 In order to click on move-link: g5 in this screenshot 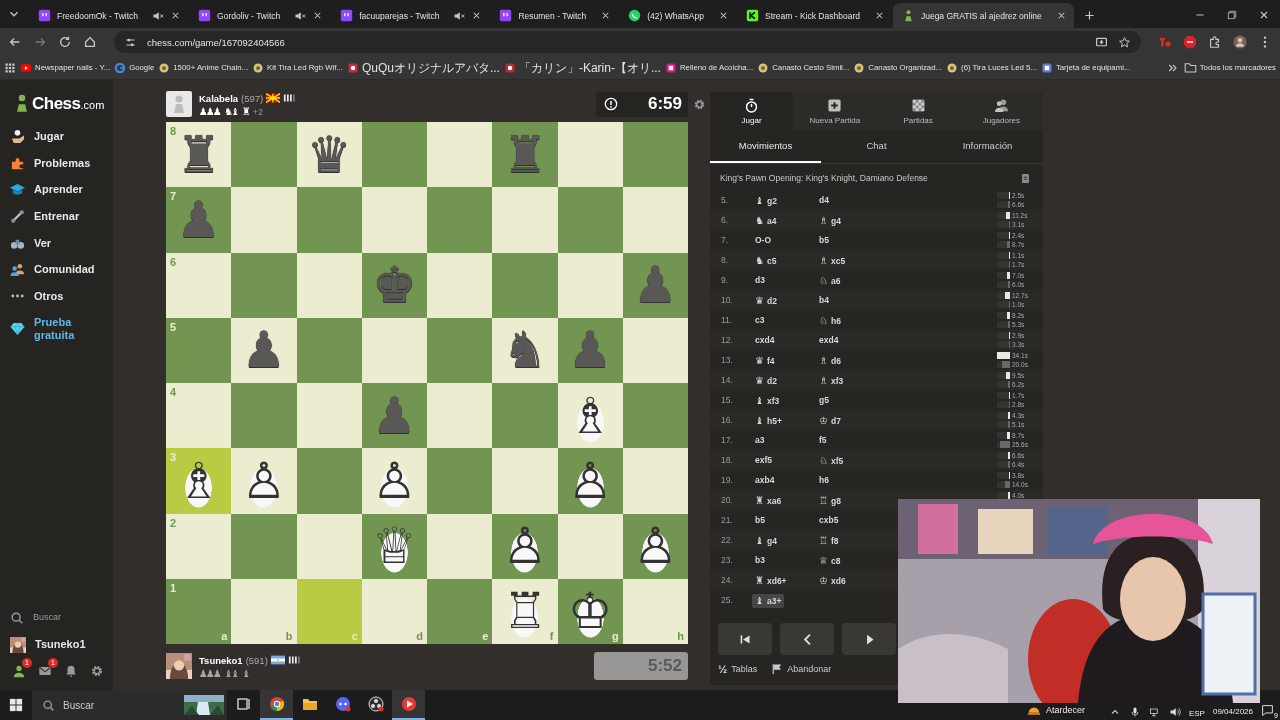, I will do `click(824, 400)`.